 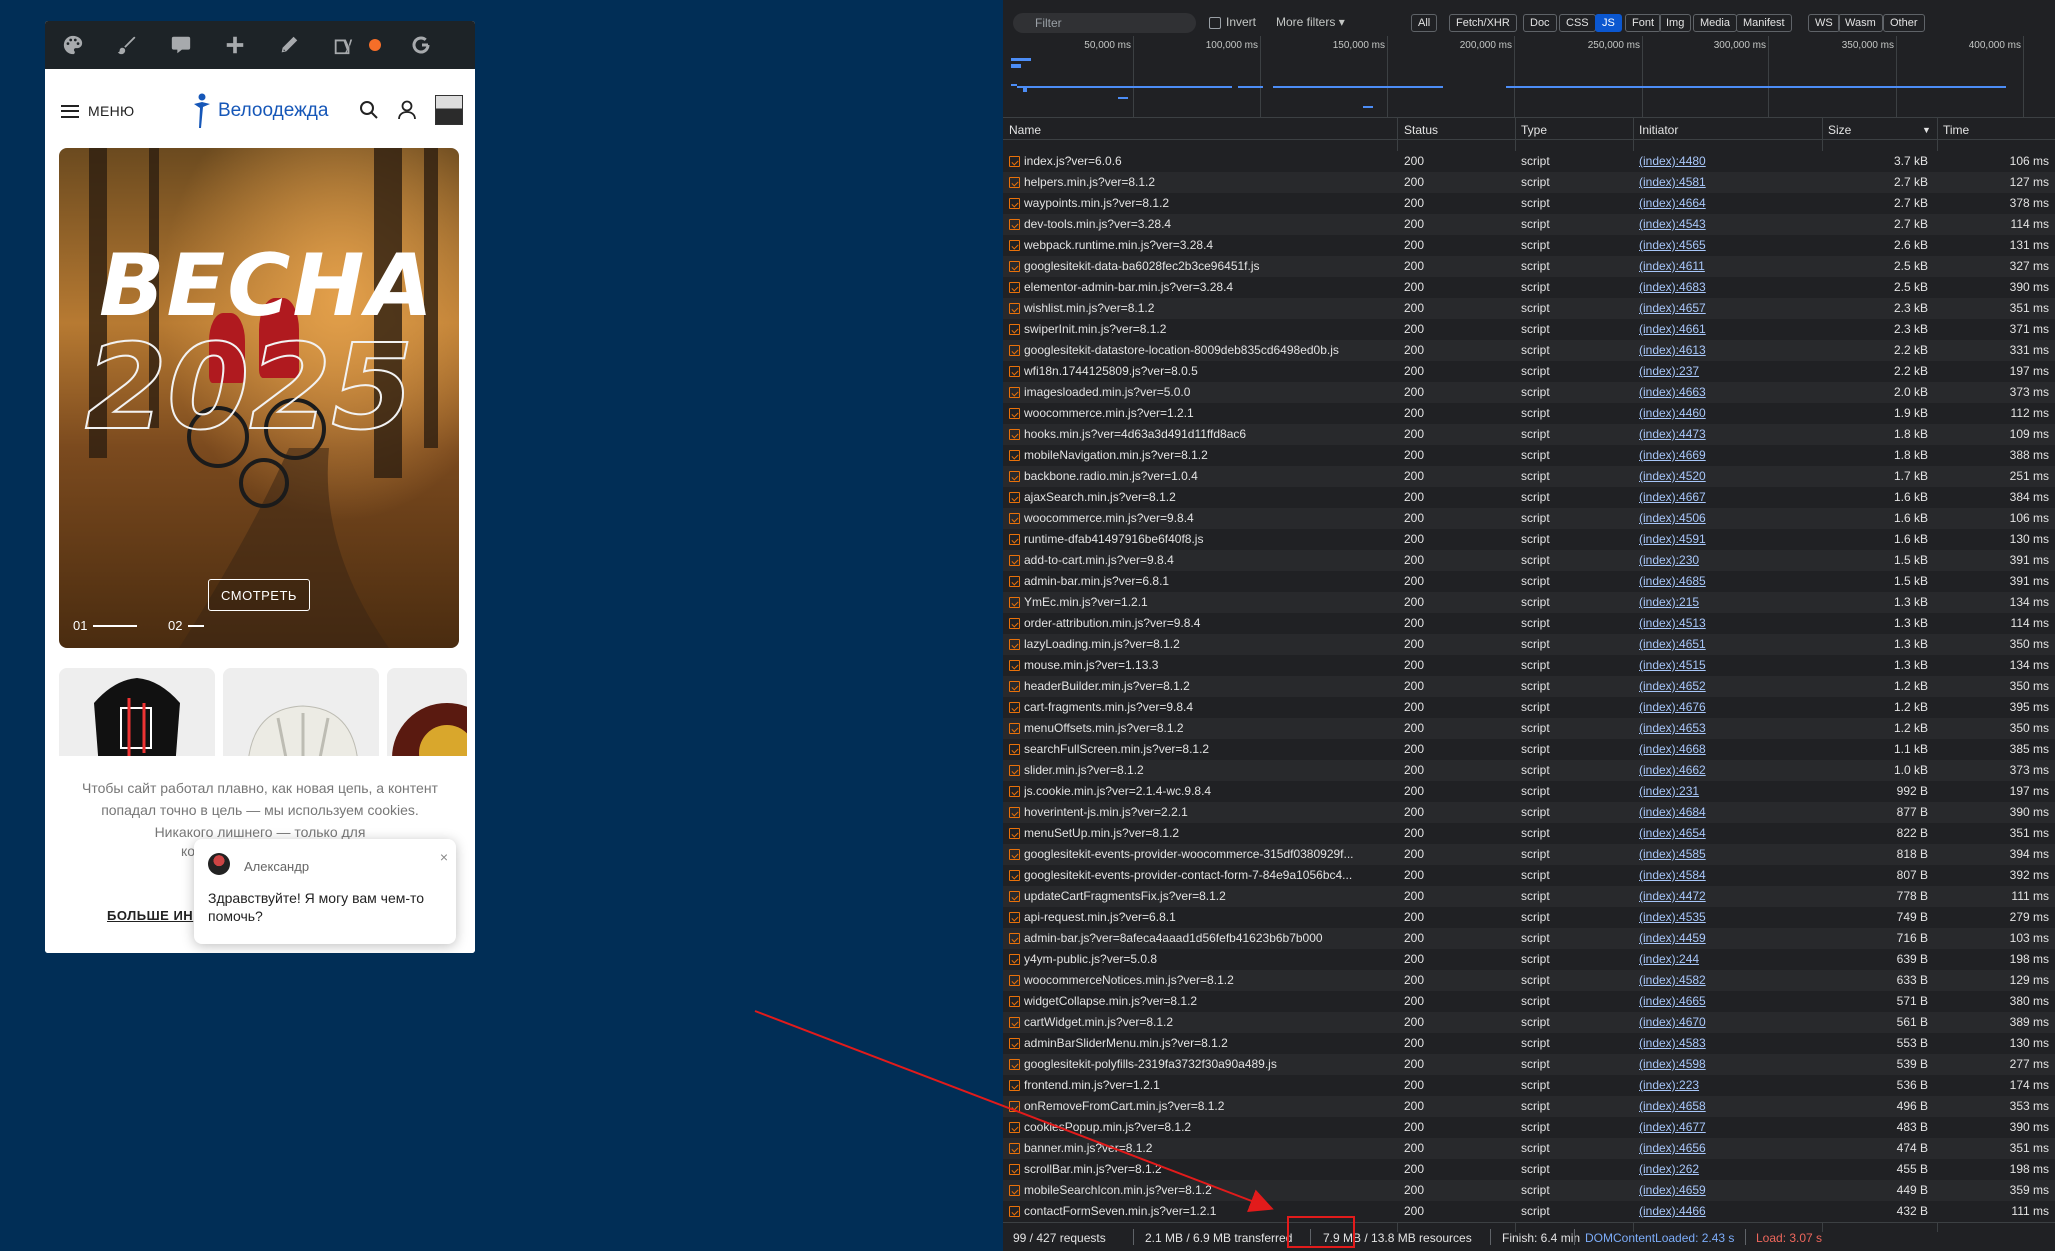 What do you see at coordinates (1540, 23) in the screenshot?
I see `filter-chip-doc: Doc` at bounding box center [1540, 23].